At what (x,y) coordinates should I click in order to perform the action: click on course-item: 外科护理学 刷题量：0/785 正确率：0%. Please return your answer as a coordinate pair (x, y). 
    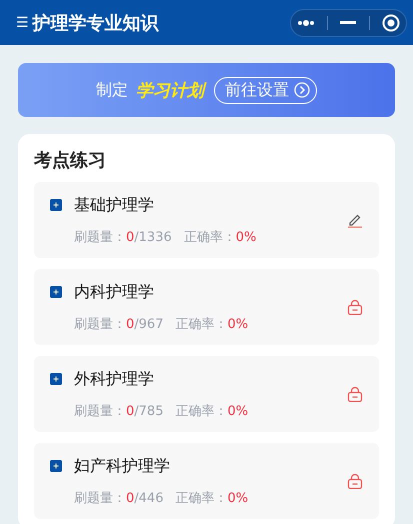
    Looking at the image, I should click on (206, 394).